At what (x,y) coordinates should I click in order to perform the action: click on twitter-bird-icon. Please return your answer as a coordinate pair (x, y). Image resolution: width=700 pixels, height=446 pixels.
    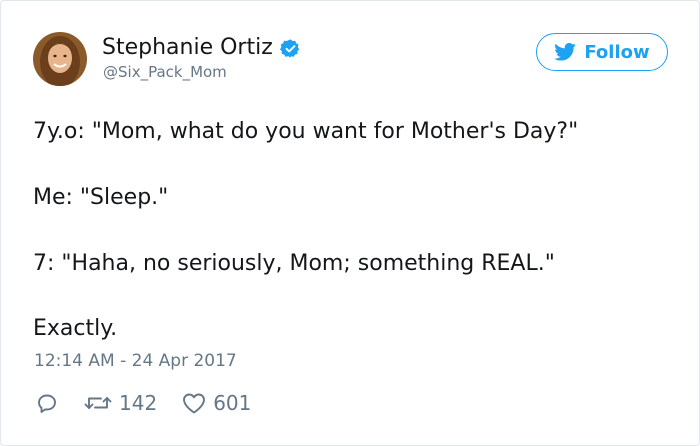
    Looking at the image, I should click on (565, 52).